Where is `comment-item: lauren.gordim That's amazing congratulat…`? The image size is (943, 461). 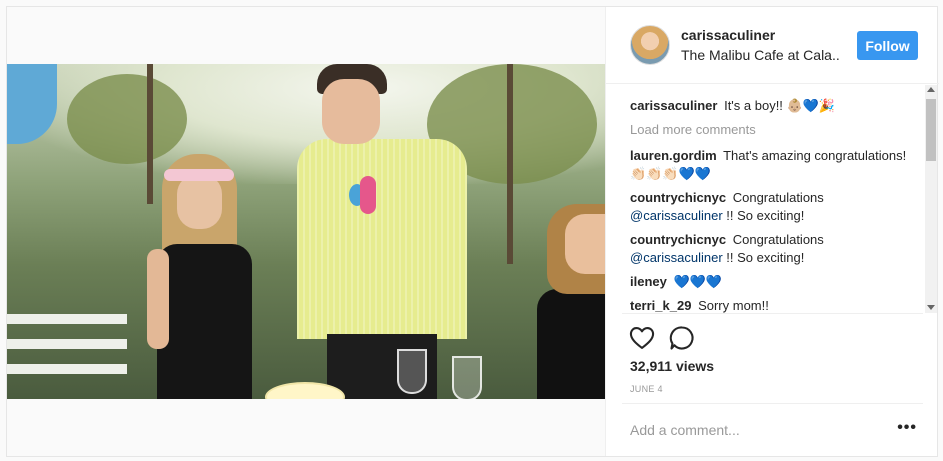
comment-item: lauren.gordim That's amazing congratulat… is located at coordinates (775, 165).